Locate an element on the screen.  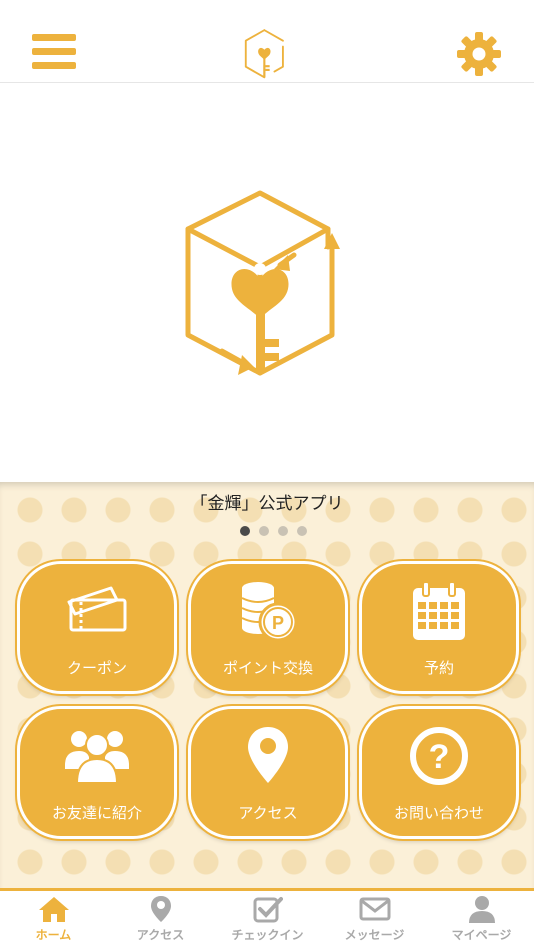
tile-label: お友達に紹介 is located at coordinates (96, 813).